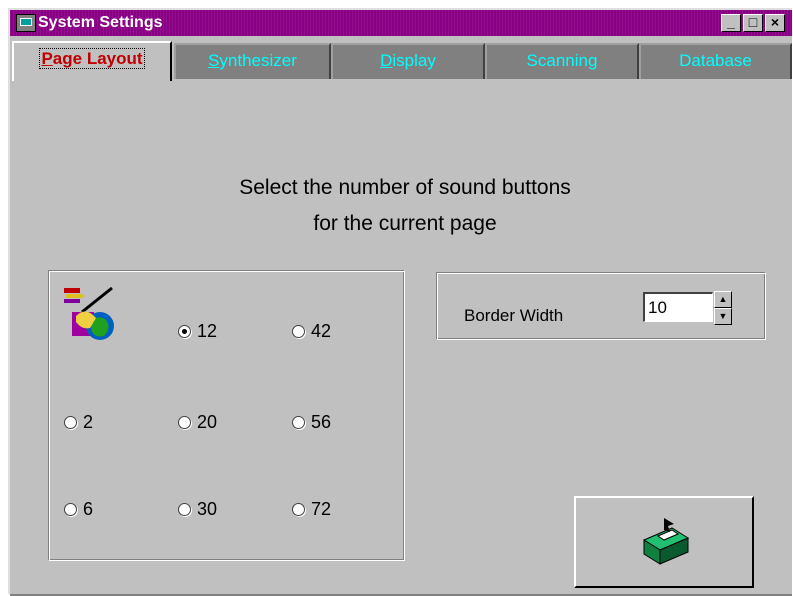 The height and width of the screenshot is (596, 793). What do you see at coordinates (405, 187) in the screenshot?
I see `instruction-line-1: Select the number of sound buttons` at bounding box center [405, 187].